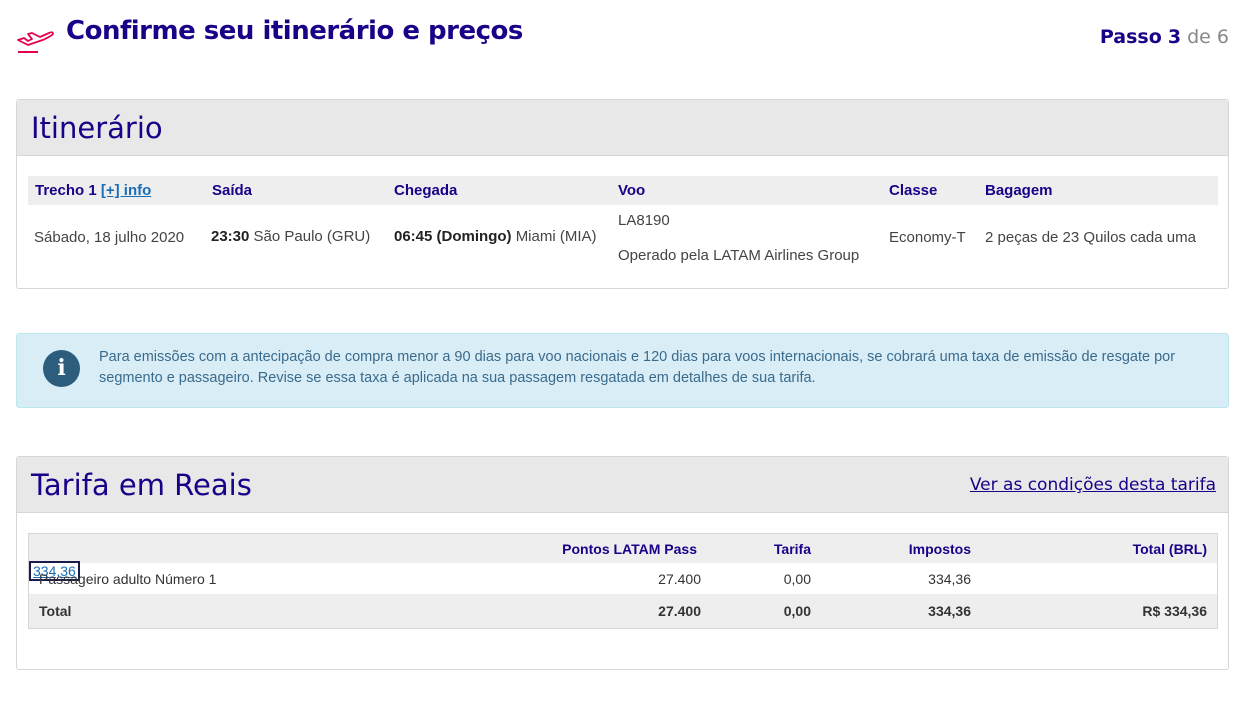 The image size is (1259, 715). Describe the element at coordinates (644, 220) in the screenshot. I see `flight-number: LA8190` at that location.